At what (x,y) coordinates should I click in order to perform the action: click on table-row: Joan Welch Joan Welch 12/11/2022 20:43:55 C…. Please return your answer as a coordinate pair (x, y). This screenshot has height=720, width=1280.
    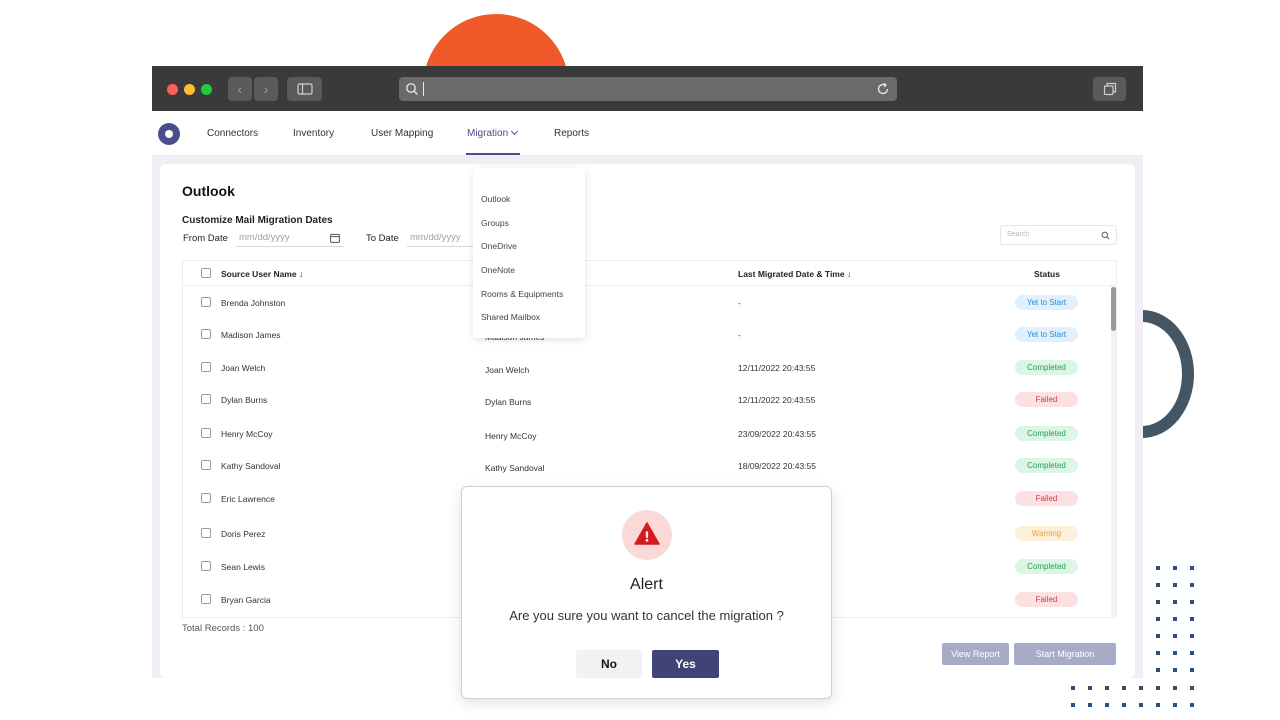
    Looking at the image, I should click on (649, 367).